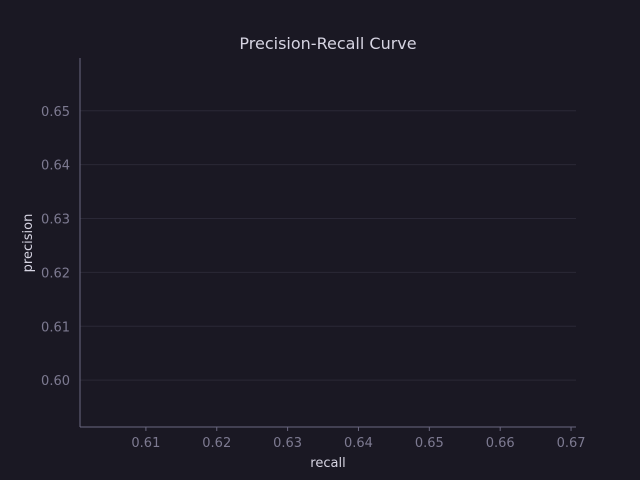  I want to click on x-tick-group: 0.61 0.62 0.63 0.64 0.65 0.66 0.67, so click(358, 439).